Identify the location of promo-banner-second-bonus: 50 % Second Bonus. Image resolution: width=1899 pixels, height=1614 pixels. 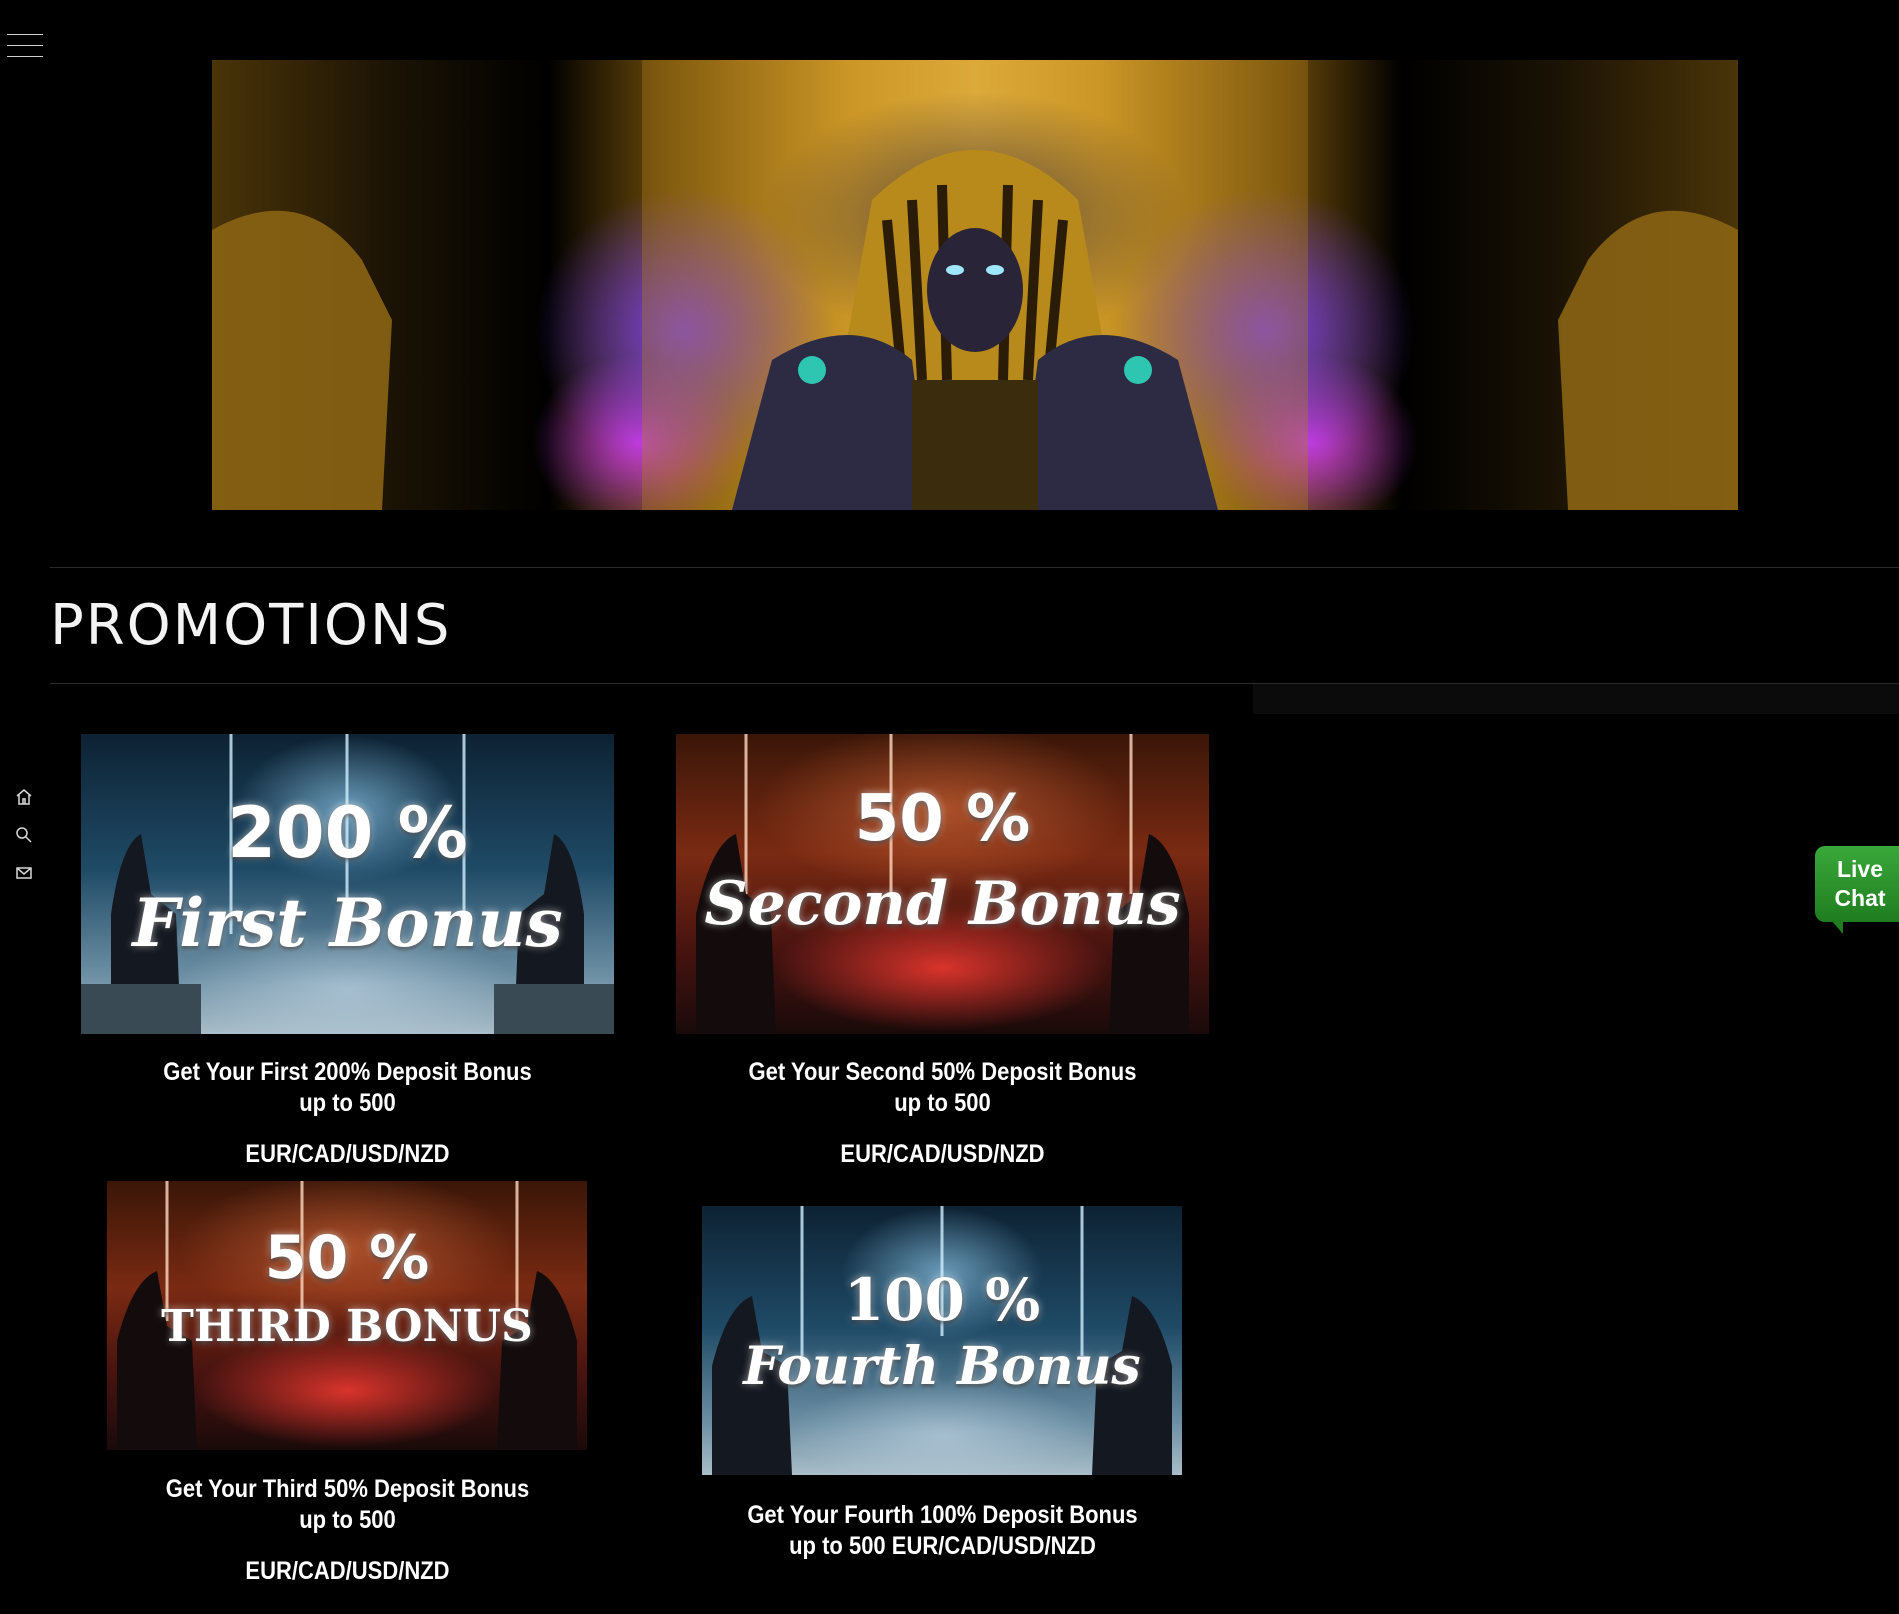
(942, 884).